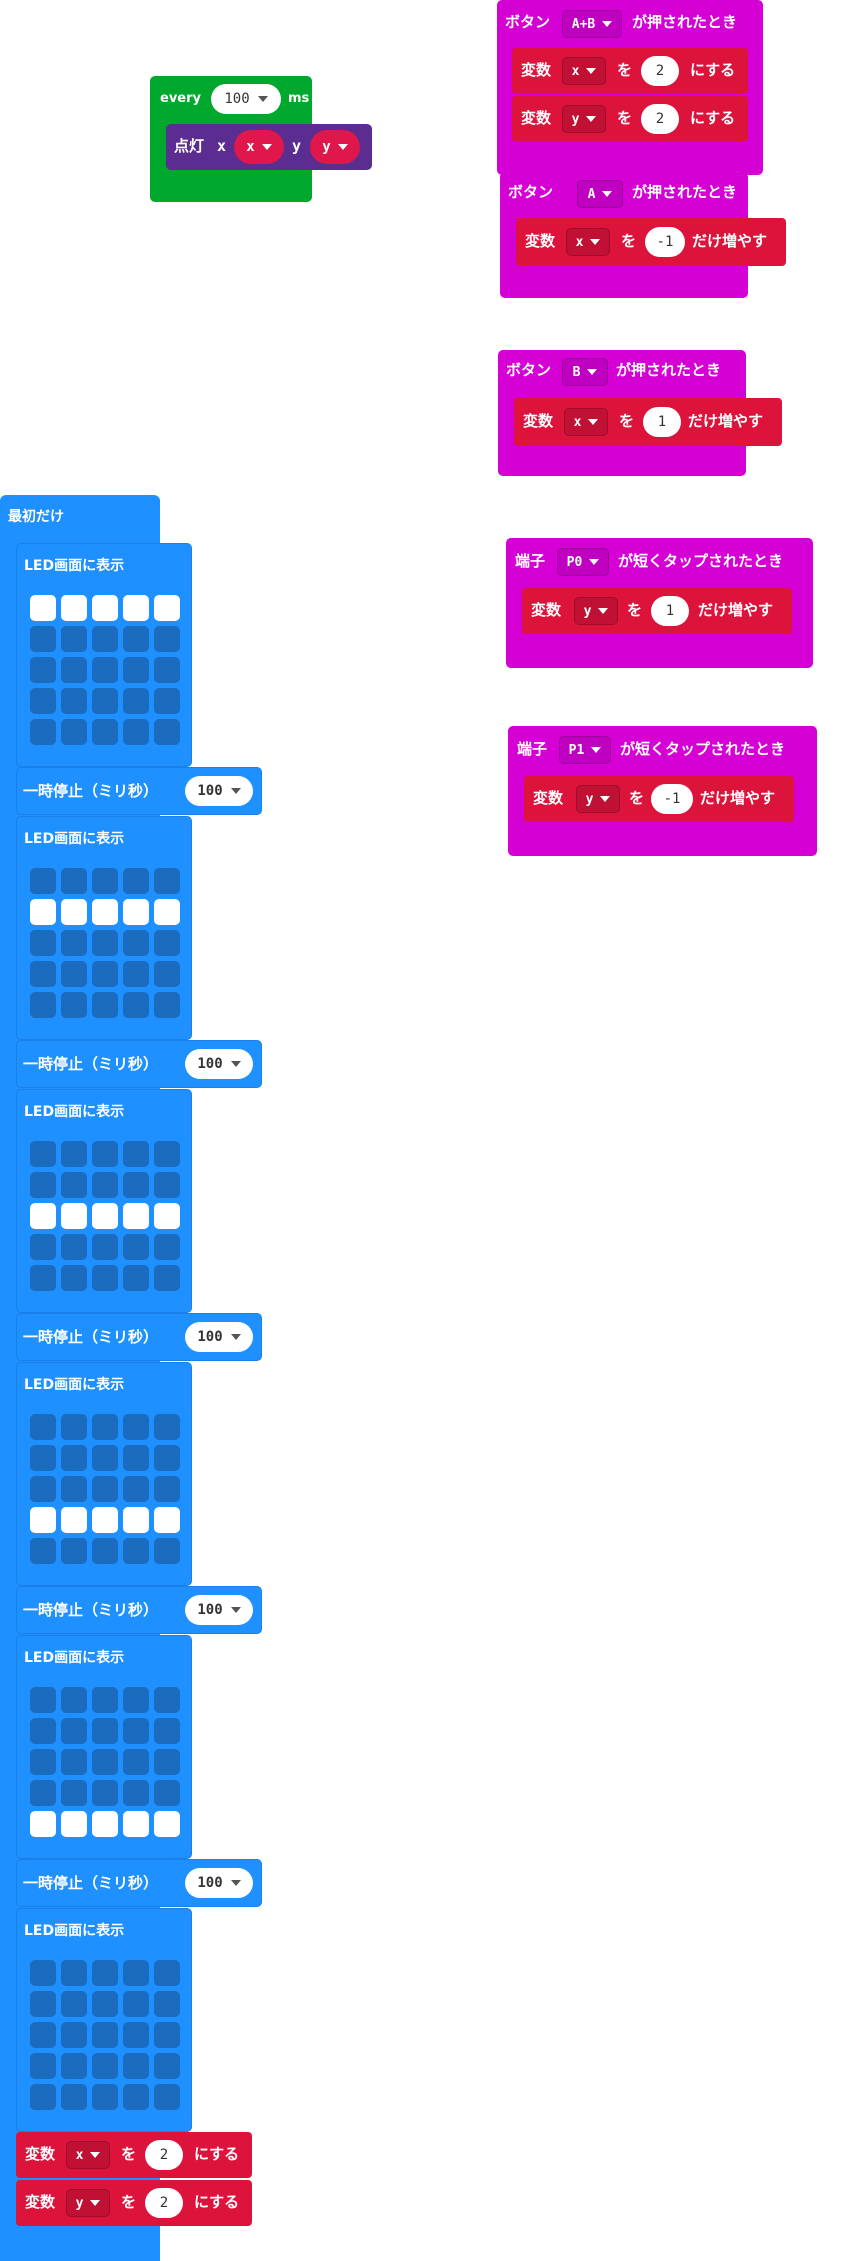 This screenshot has height=2261, width=847. What do you see at coordinates (246, 99) in the screenshot?
I see `interval-dropdown: 100` at bounding box center [246, 99].